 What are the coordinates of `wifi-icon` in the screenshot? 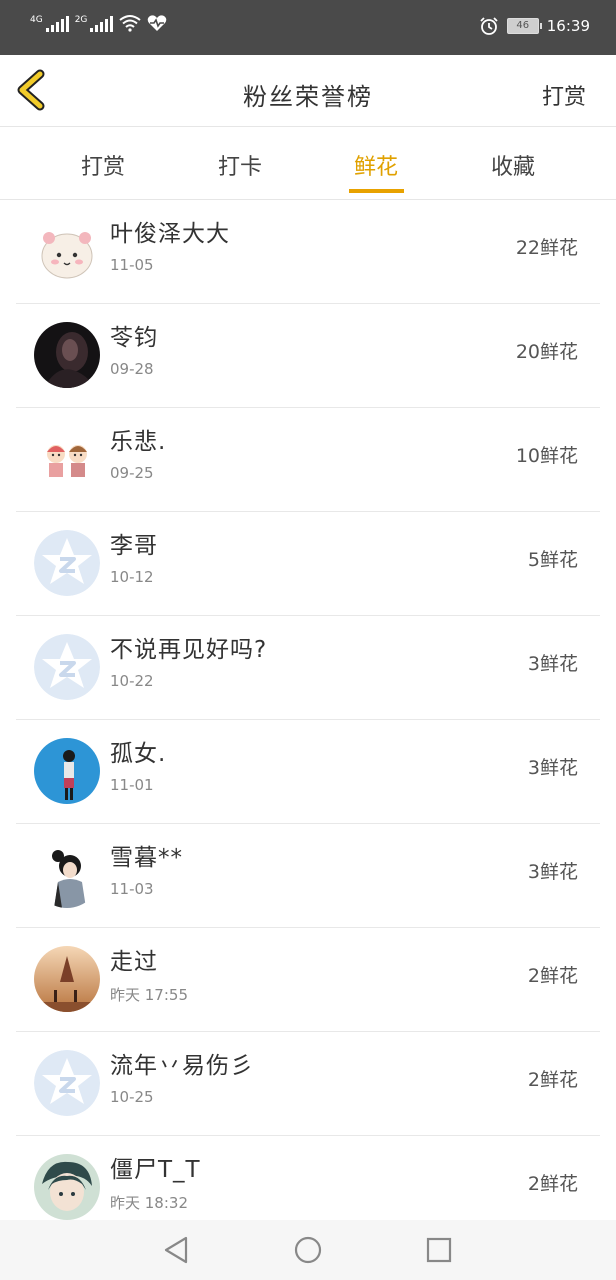 It's located at (130, 23).